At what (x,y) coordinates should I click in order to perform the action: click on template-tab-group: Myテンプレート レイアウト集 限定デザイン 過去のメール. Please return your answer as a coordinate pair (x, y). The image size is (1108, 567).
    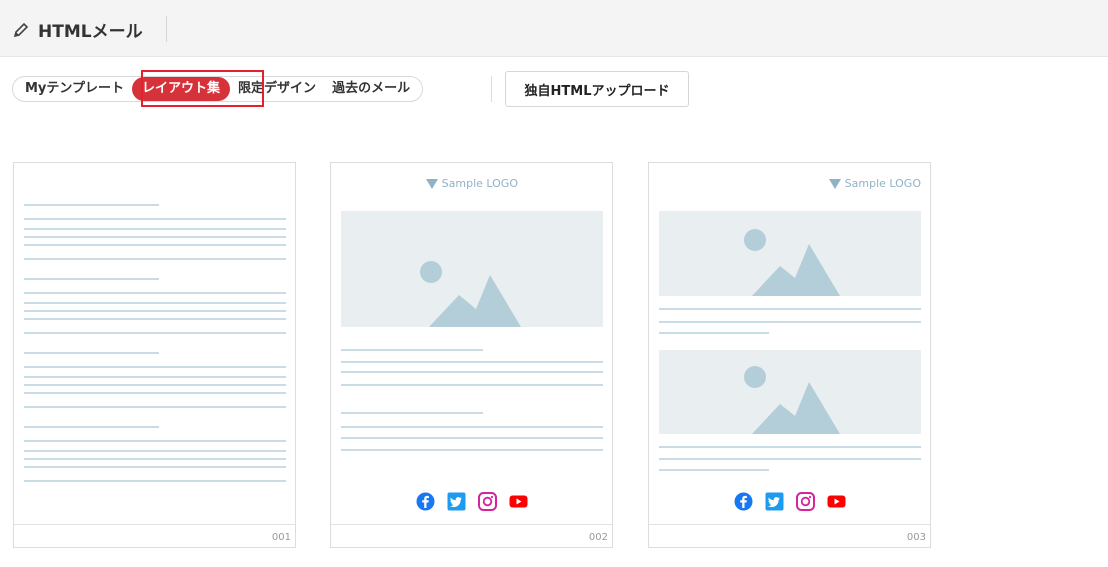
    Looking at the image, I should click on (218, 89).